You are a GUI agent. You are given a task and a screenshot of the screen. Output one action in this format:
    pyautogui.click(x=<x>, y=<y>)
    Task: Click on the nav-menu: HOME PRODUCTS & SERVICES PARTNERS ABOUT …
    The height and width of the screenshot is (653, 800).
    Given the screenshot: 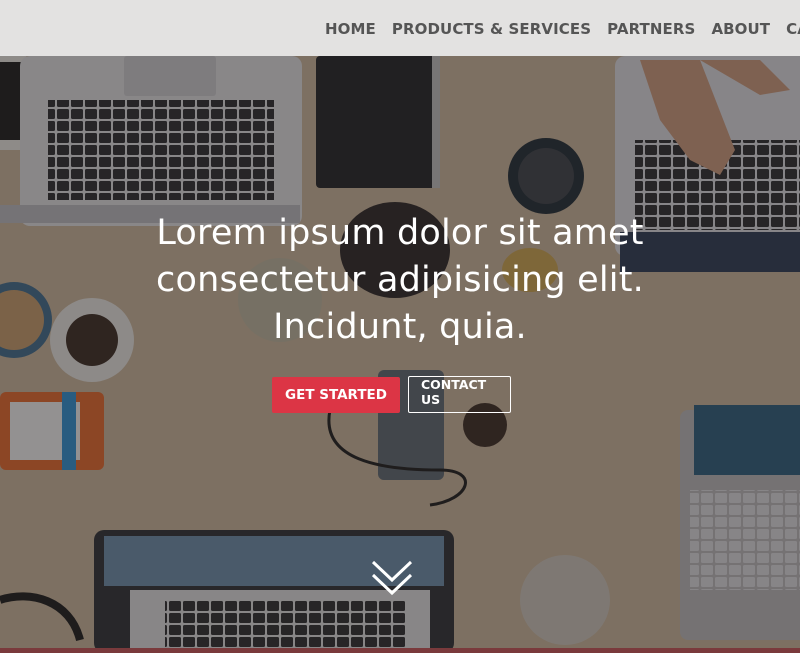 What is the action you would take?
    pyautogui.click(x=562, y=28)
    